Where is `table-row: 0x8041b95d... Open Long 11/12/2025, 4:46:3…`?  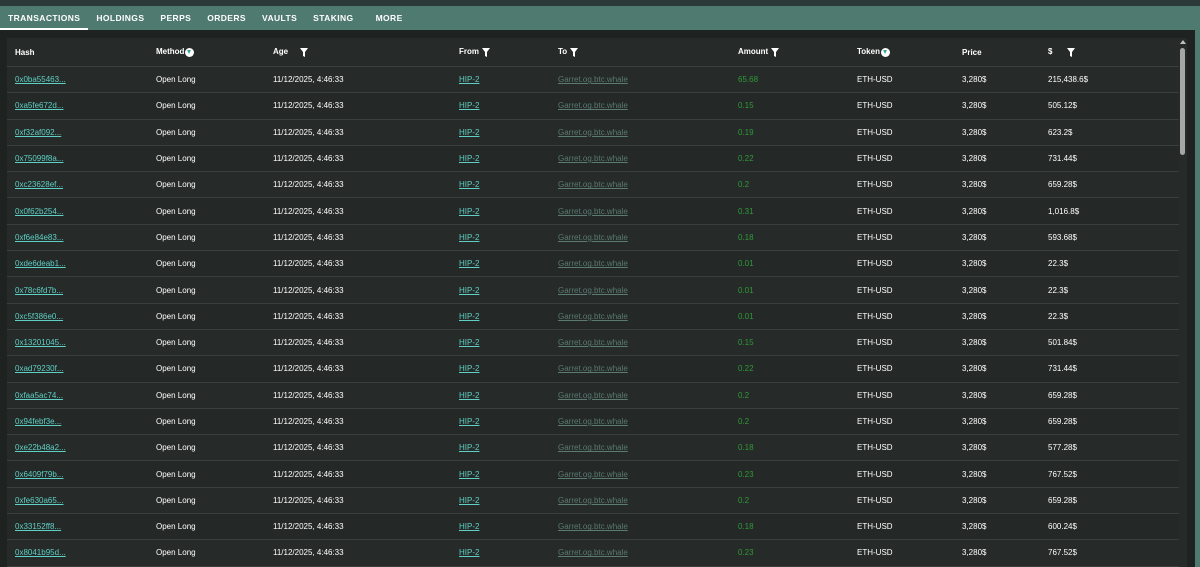
table-row: 0x8041b95d... Open Long 11/12/2025, 4:46:3… is located at coordinates (593, 553).